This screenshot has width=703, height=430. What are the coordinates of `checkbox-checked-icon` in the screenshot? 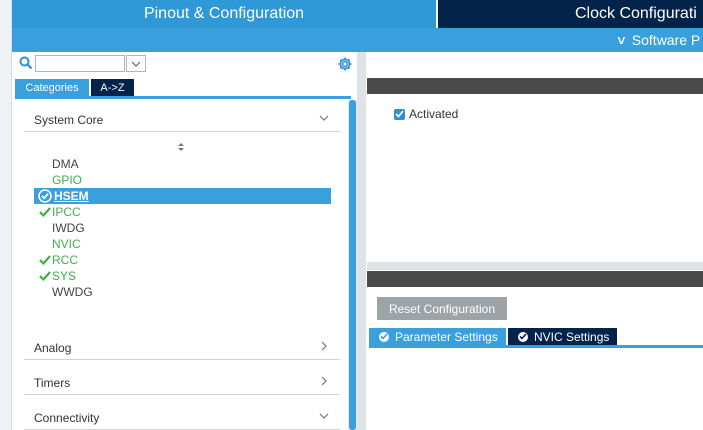 It's located at (399, 114).